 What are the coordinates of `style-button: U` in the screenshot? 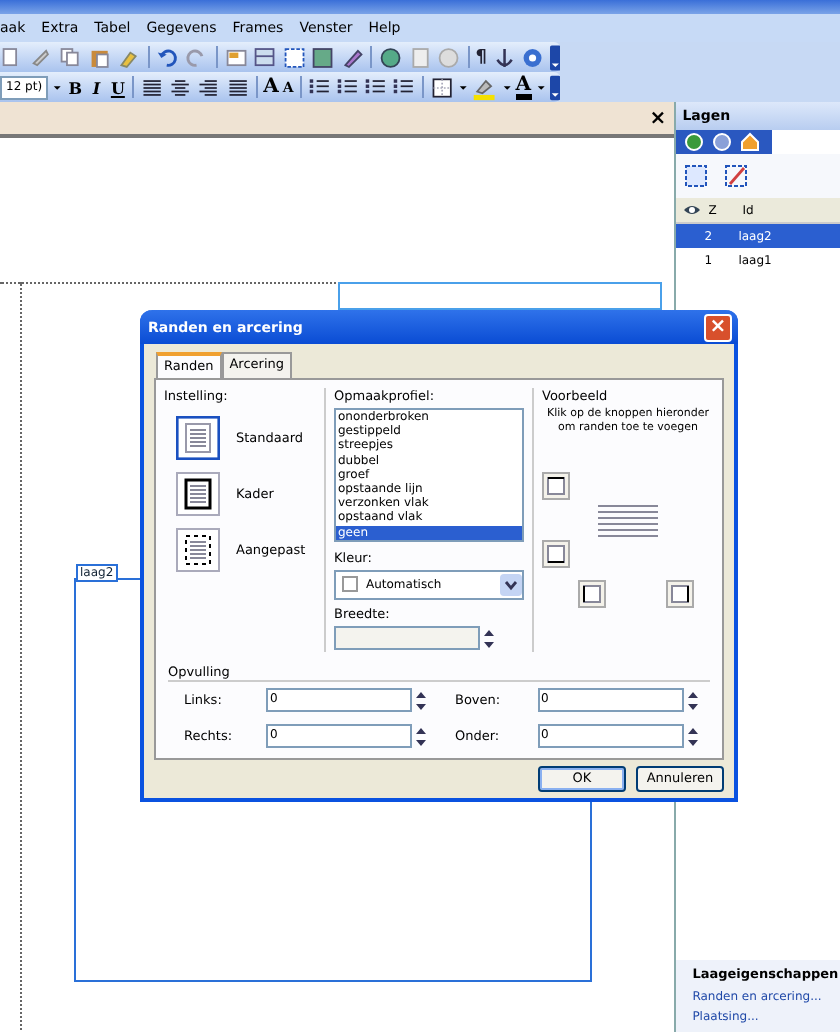 It's located at (118, 87).